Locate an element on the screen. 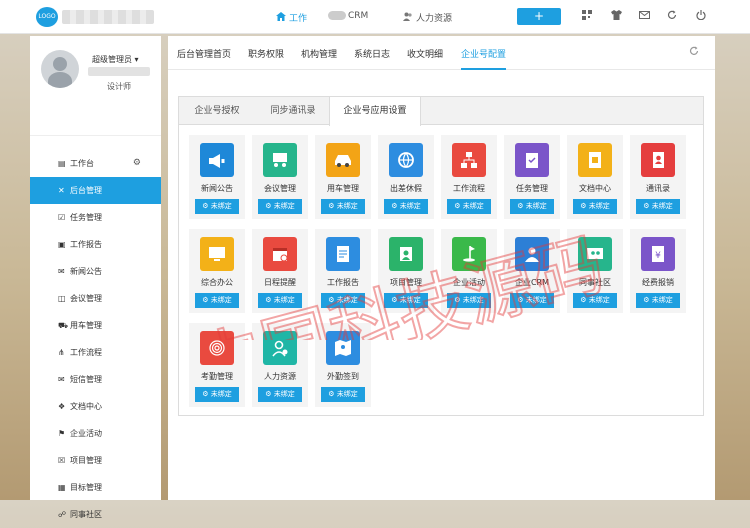 The height and width of the screenshot is (528, 750). app-card: 同事社区 ⚙ 未绑定 is located at coordinates (595, 271).